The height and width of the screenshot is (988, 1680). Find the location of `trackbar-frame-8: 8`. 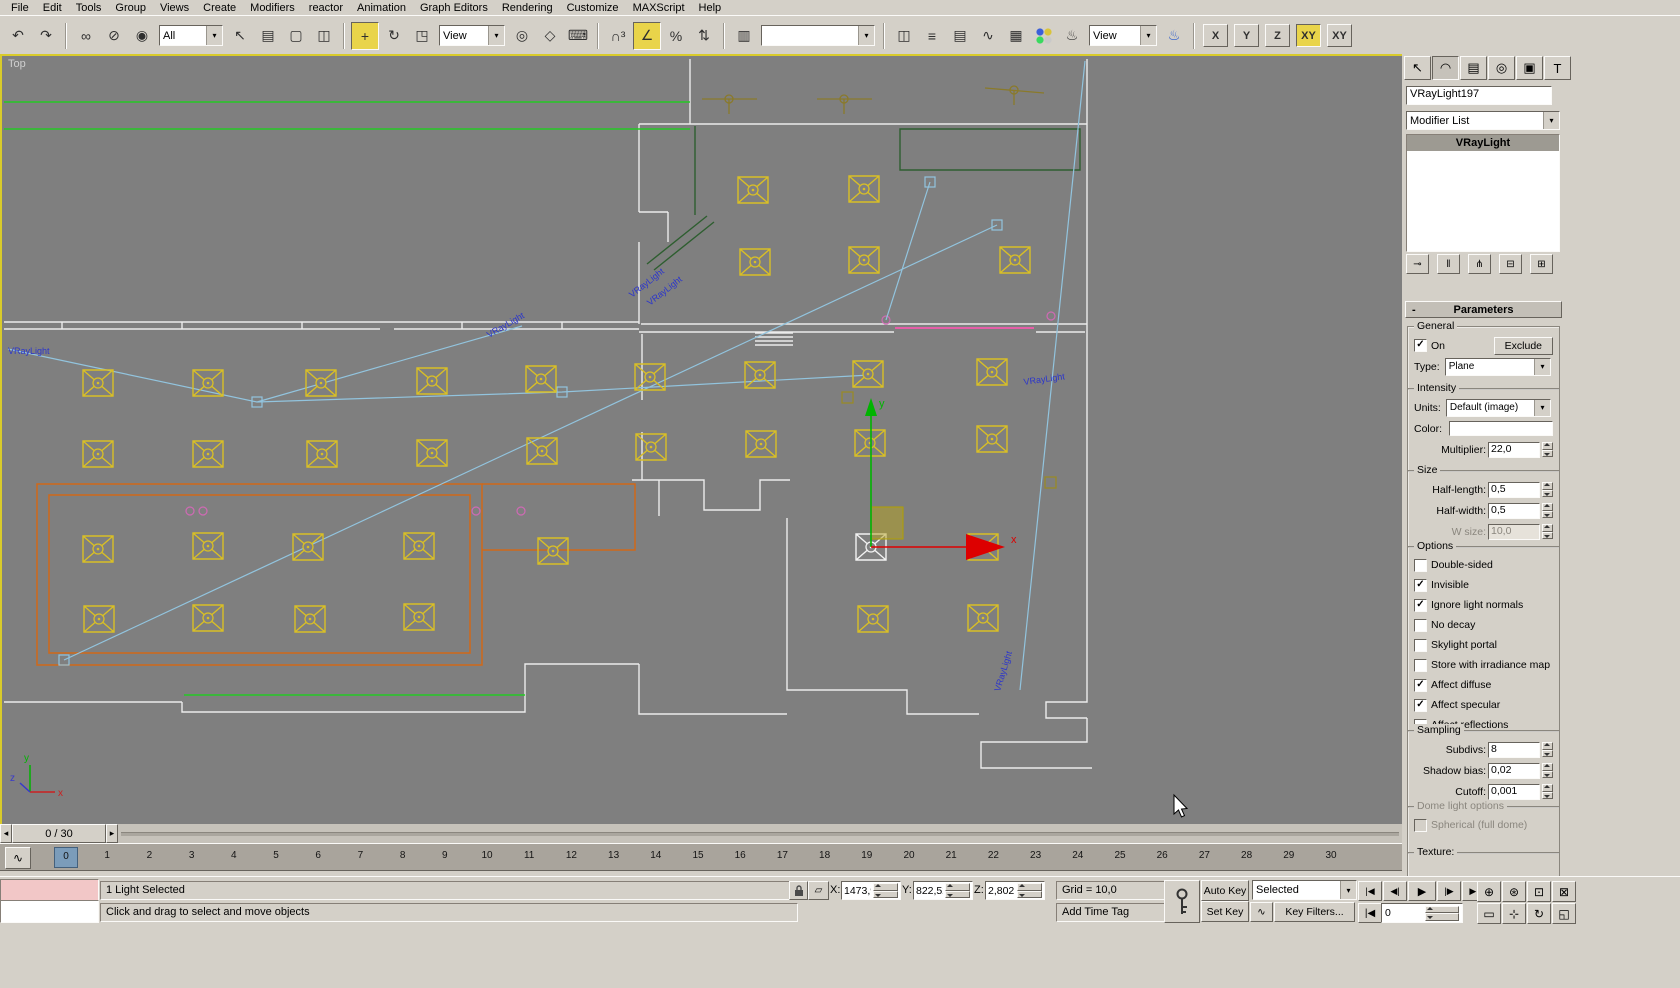

trackbar-frame-8: 8 is located at coordinates (403, 855).